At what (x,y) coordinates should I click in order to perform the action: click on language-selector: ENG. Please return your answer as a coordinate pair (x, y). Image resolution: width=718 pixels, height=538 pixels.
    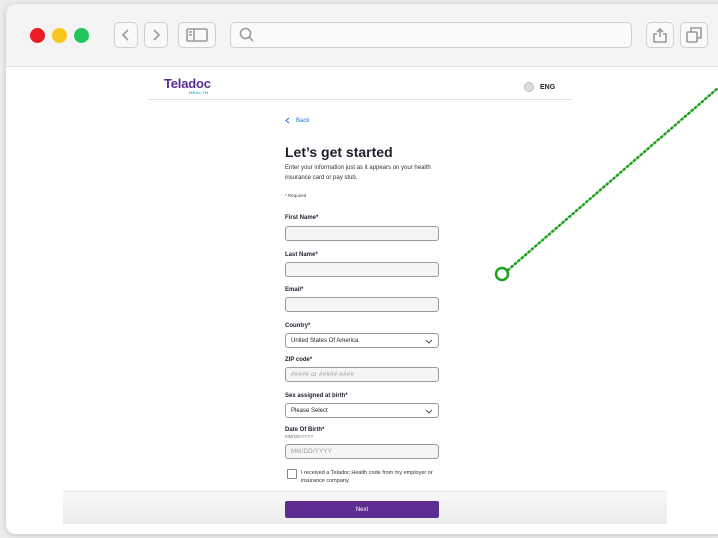
    Looking at the image, I should click on (539, 87).